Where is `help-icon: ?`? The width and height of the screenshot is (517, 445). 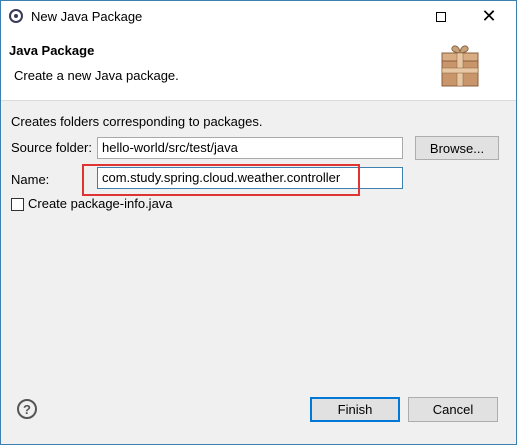
help-icon: ? is located at coordinates (27, 409).